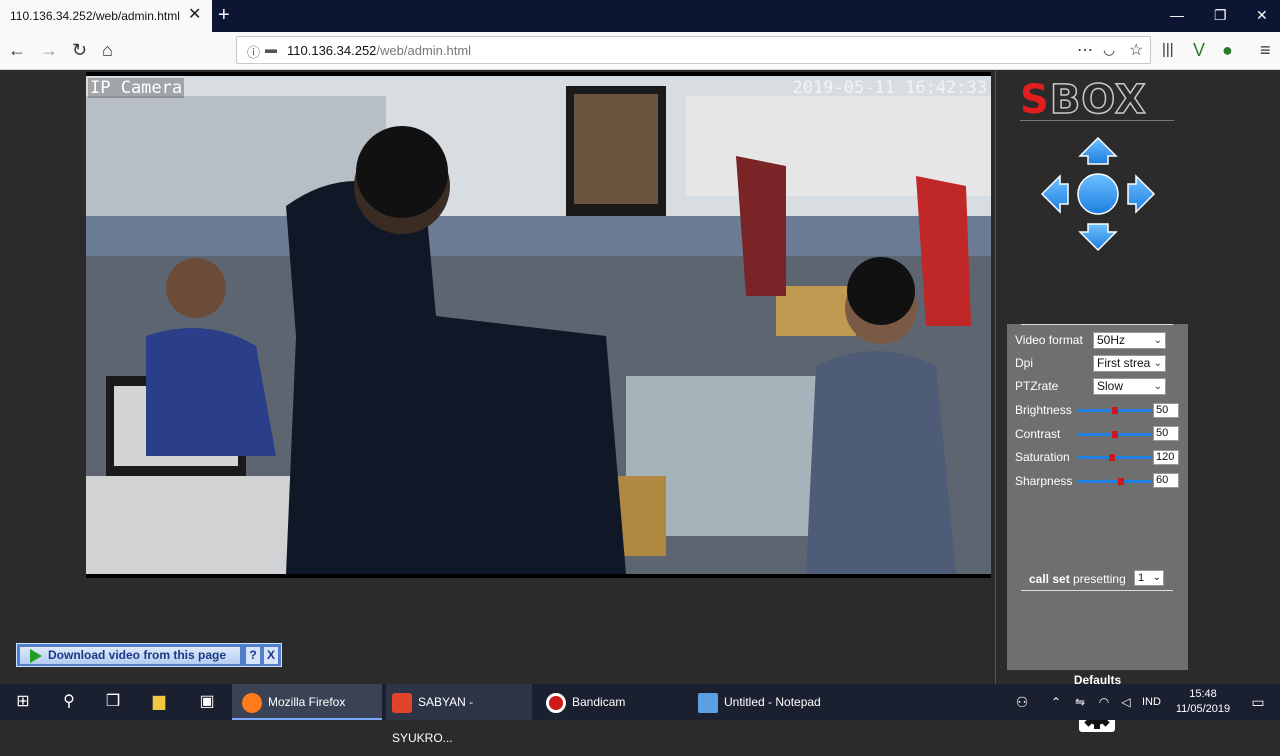 The width and height of the screenshot is (1280, 756). What do you see at coordinates (1097, 324) in the screenshot?
I see `panel-divider` at bounding box center [1097, 324].